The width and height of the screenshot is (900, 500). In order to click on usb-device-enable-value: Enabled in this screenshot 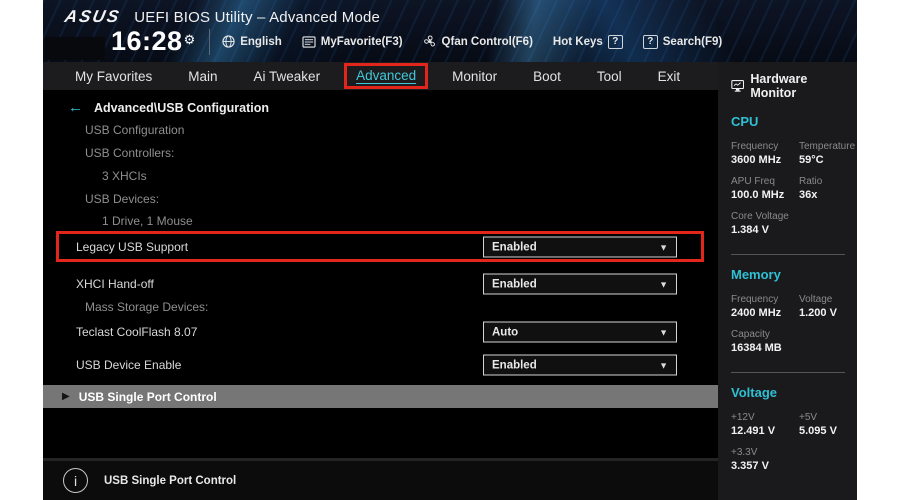, I will do `click(514, 365)`.